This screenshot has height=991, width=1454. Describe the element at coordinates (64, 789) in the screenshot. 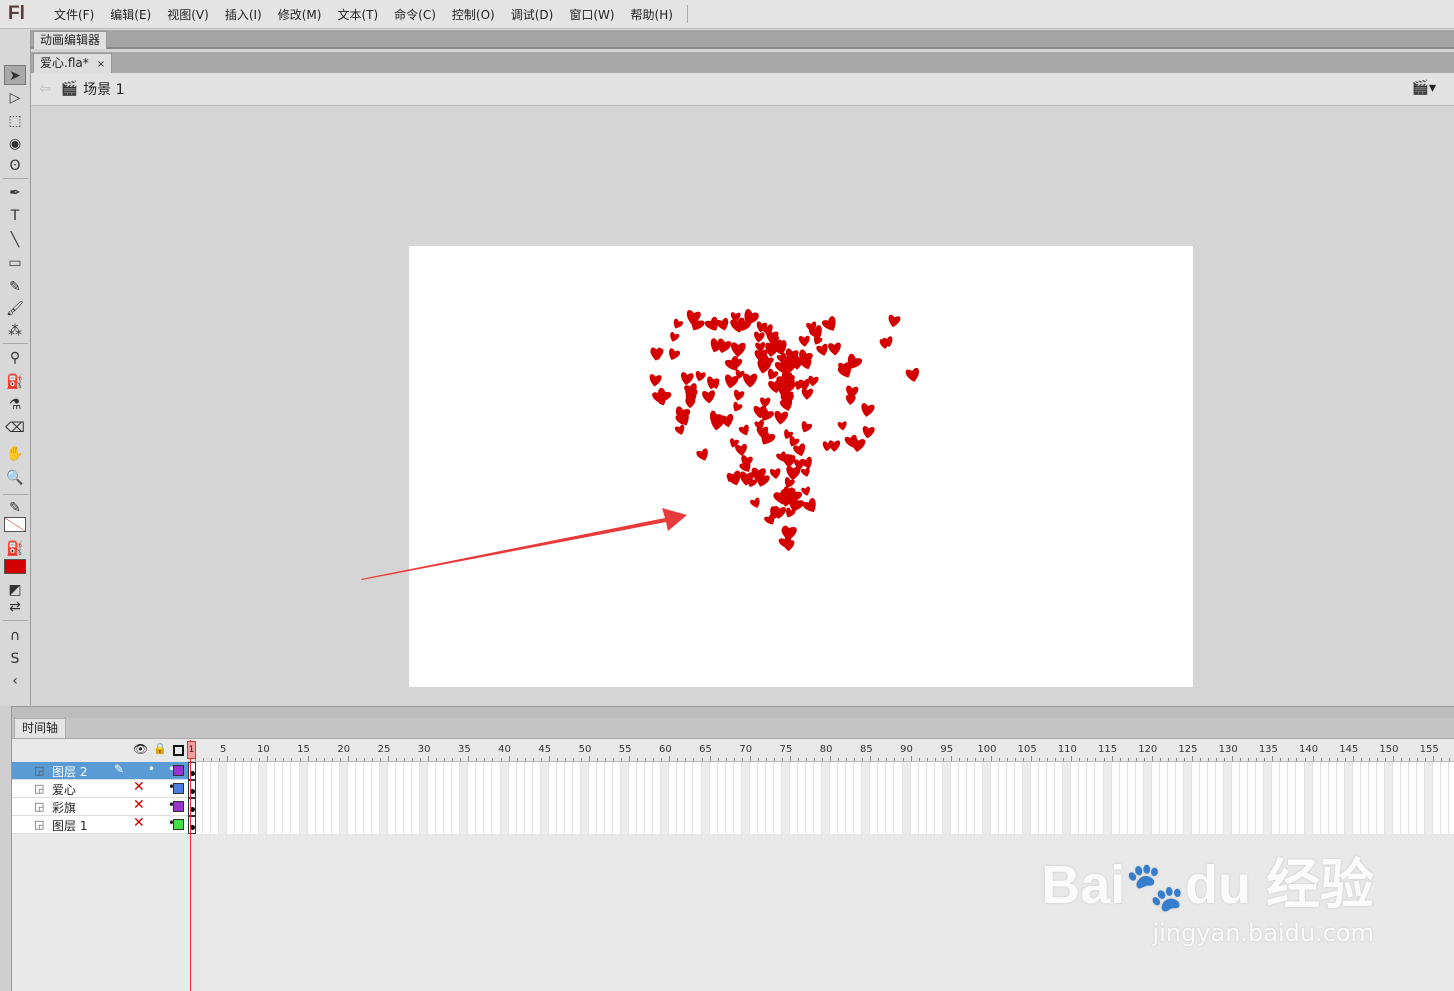

I see `layer-name: 爱心` at that location.